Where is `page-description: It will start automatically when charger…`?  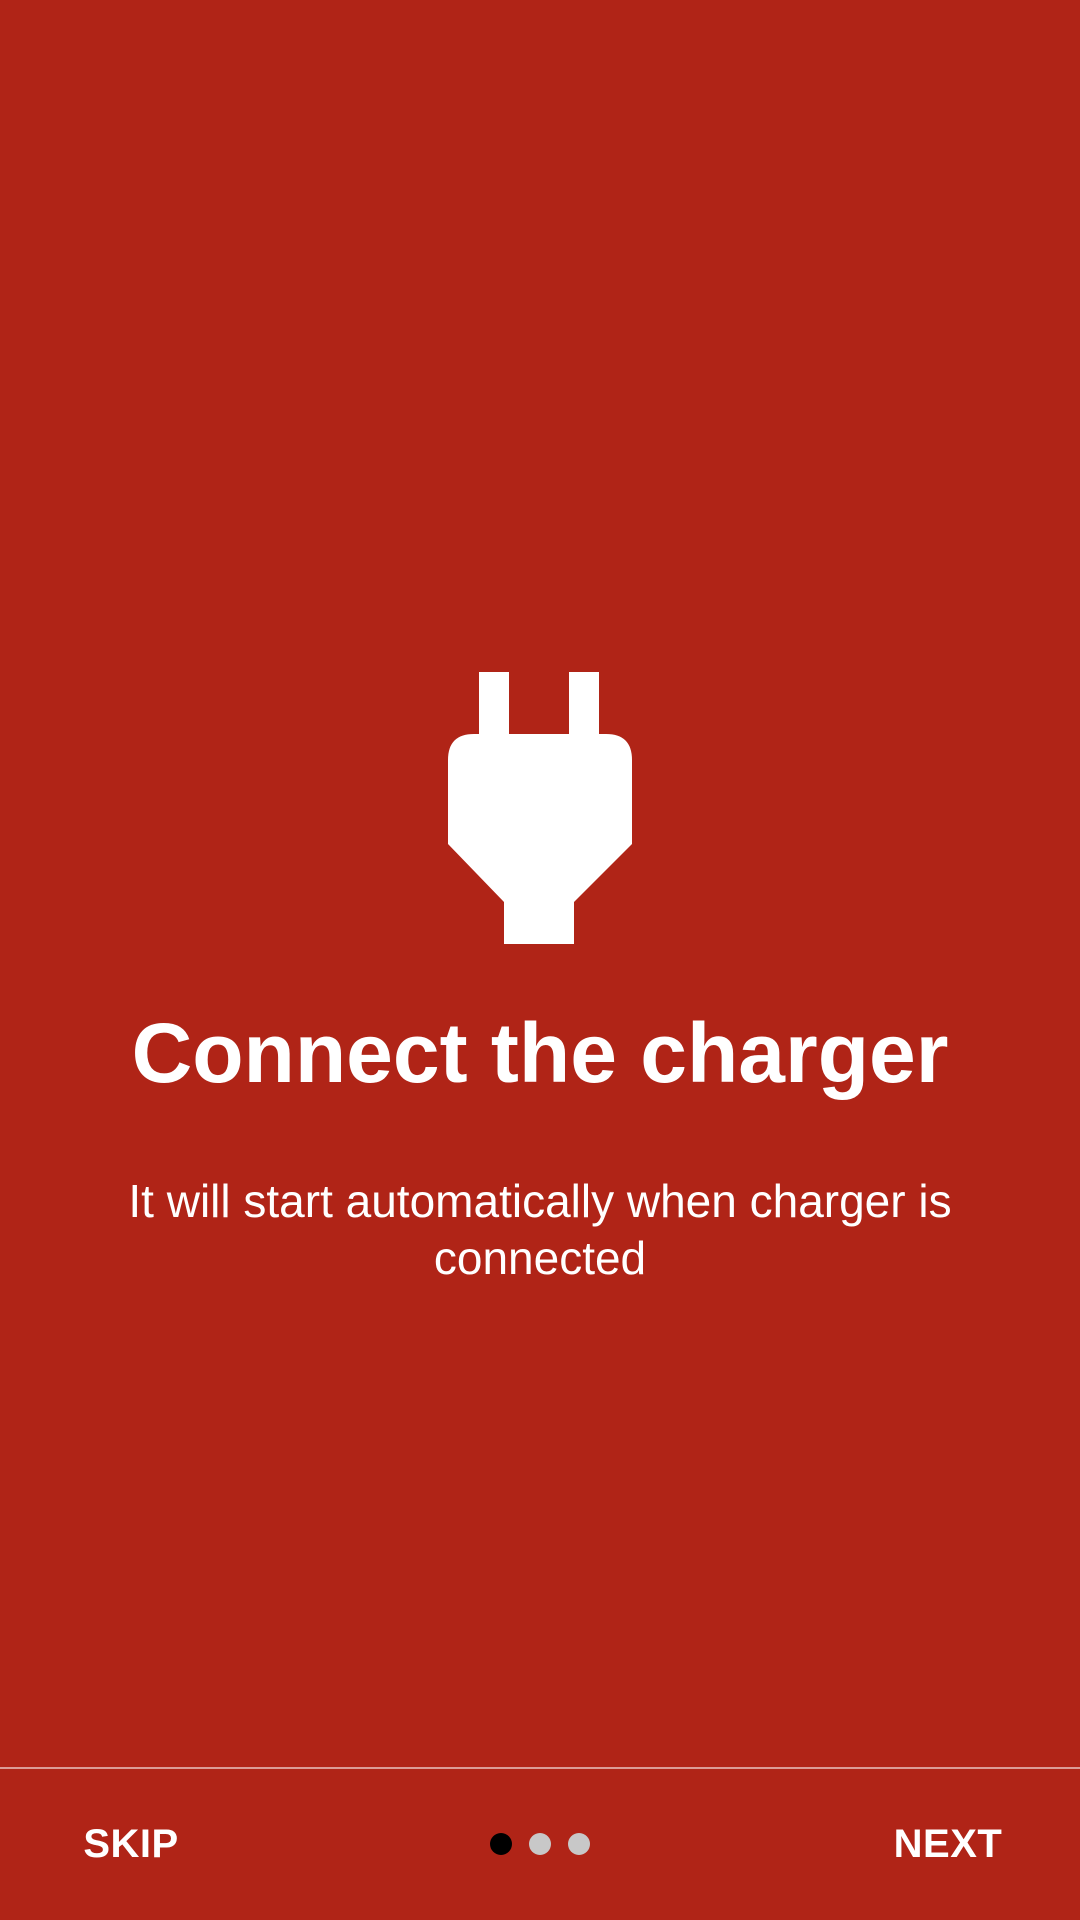
page-description: It will start automatically when charger… is located at coordinates (540, 1229).